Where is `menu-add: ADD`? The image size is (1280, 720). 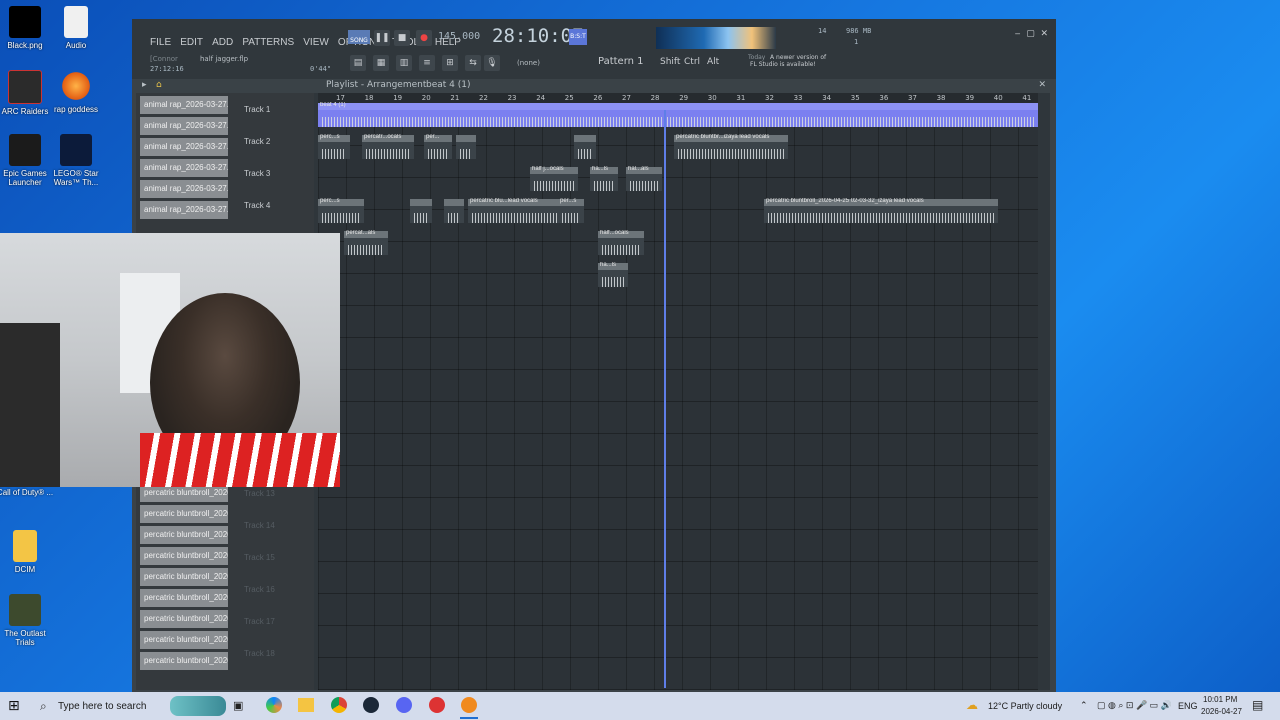
menu-add: ADD is located at coordinates (222, 42).